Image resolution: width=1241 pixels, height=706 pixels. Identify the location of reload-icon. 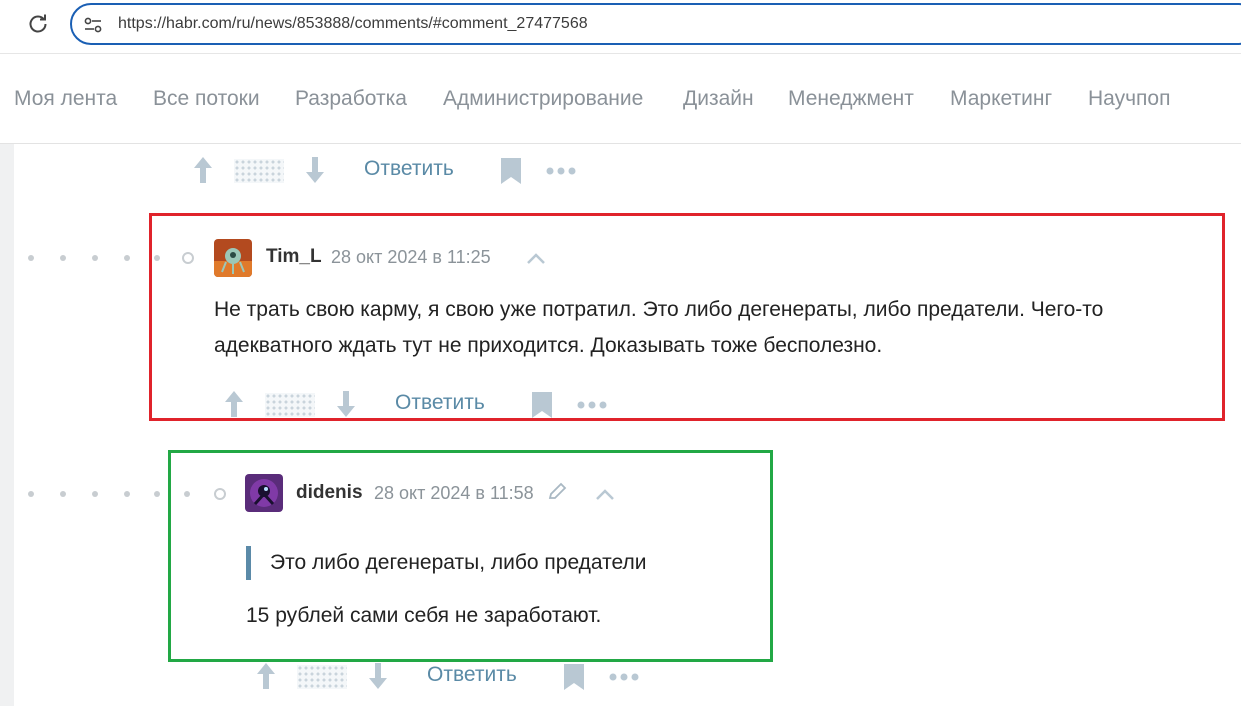
(38, 24).